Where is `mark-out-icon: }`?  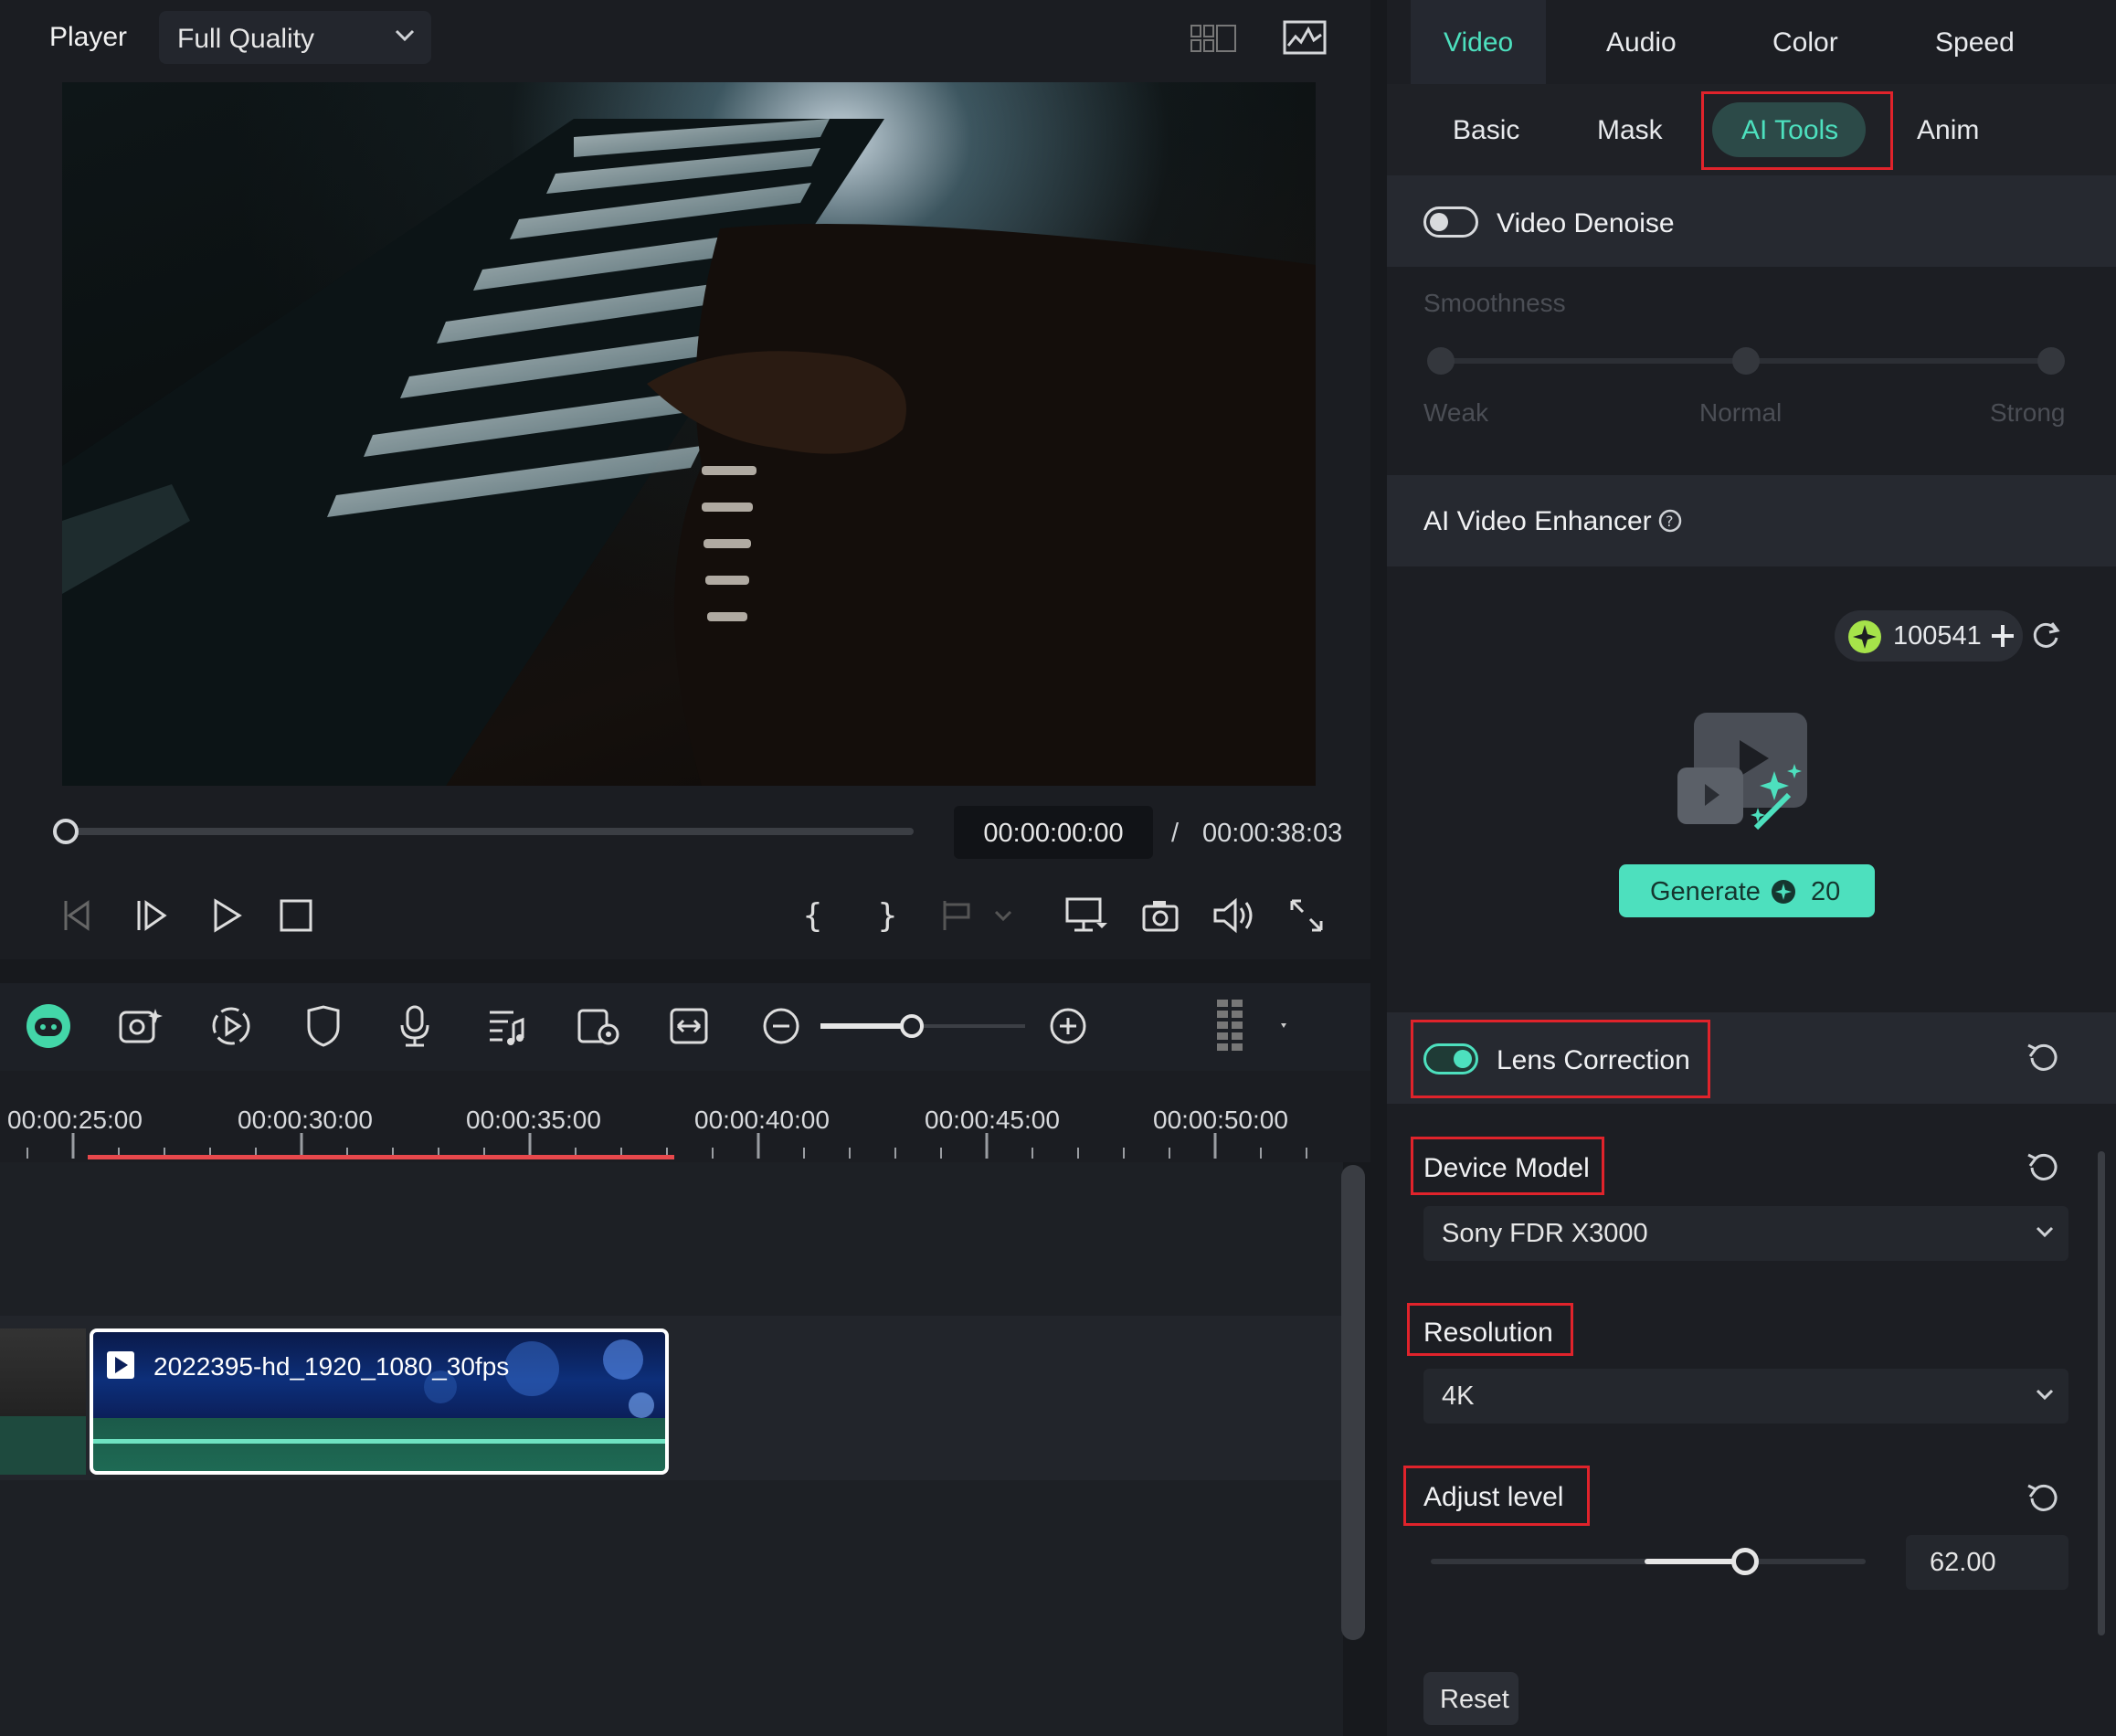
mark-out-icon: } is located at coordinates (886, 915).